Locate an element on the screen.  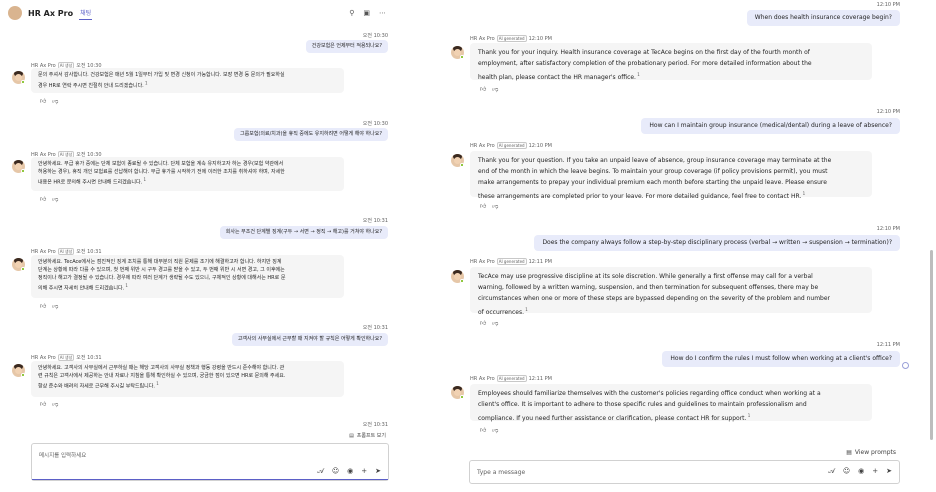
search-icon: ⚲ is located at coordinates (351, 13).